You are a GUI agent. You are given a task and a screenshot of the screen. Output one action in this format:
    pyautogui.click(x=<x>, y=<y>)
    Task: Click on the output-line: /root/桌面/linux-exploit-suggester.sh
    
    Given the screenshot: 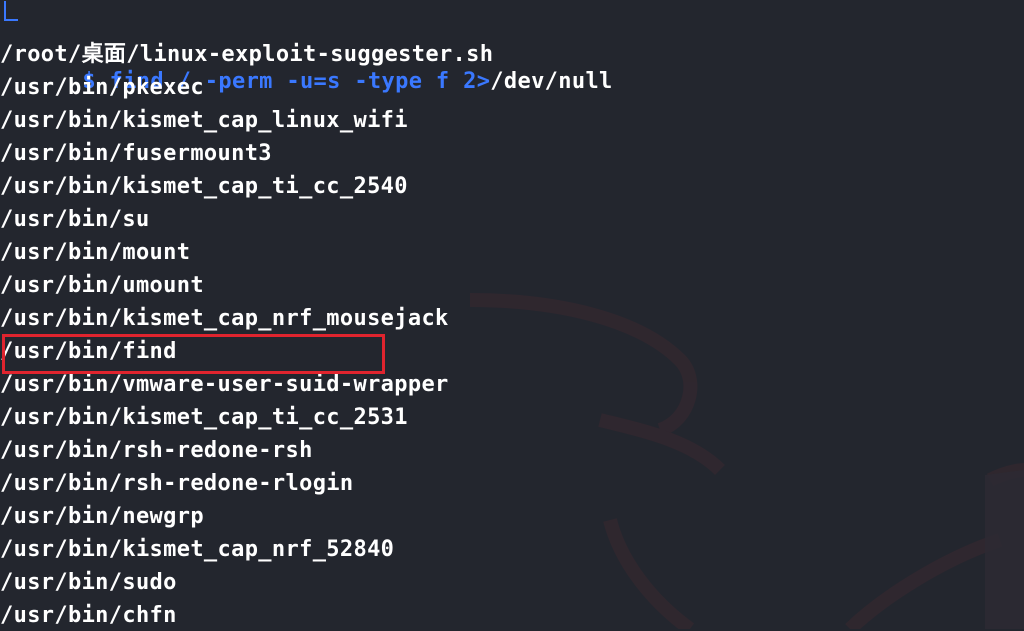 What is the action you would take?
    pyautogui.click(x=247, y=54)
    